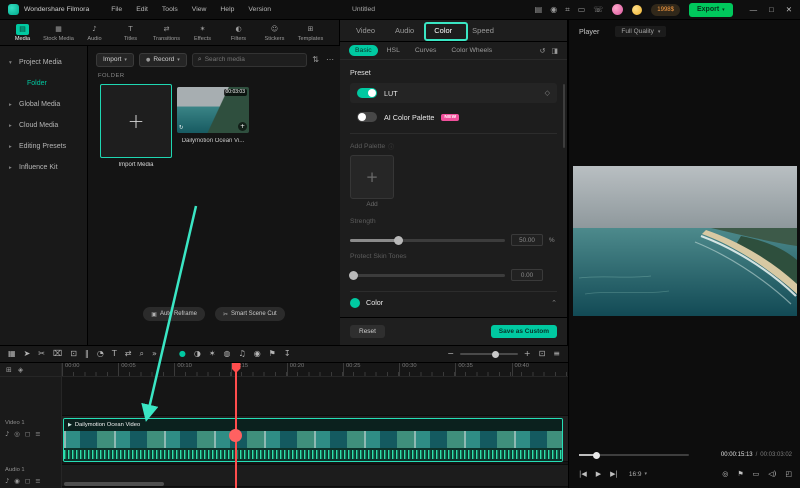 The height and width of the screenshot is (488, 800). Describe the element at coordinates (365, 30) in the screenshot. I see `tab-video: Video` at that location.